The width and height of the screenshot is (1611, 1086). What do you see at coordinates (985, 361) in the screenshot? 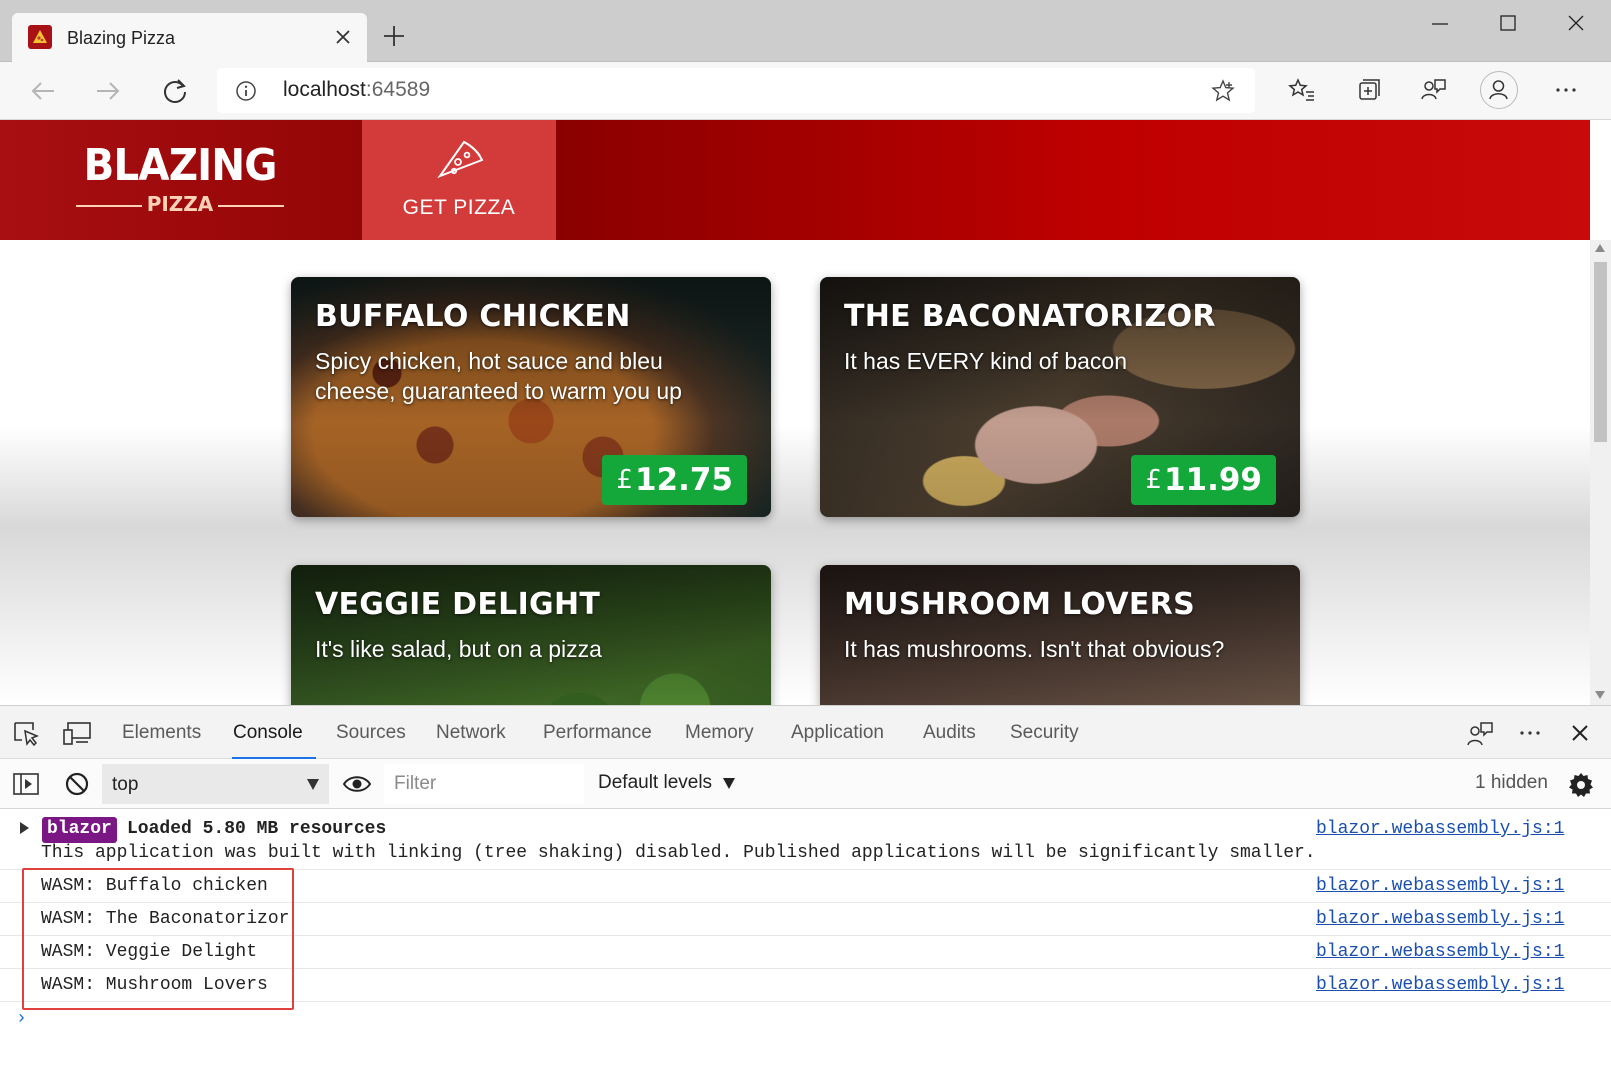
I see `pizza-description: It has EVERY kind of bacon` at bounding box center [985, 361].